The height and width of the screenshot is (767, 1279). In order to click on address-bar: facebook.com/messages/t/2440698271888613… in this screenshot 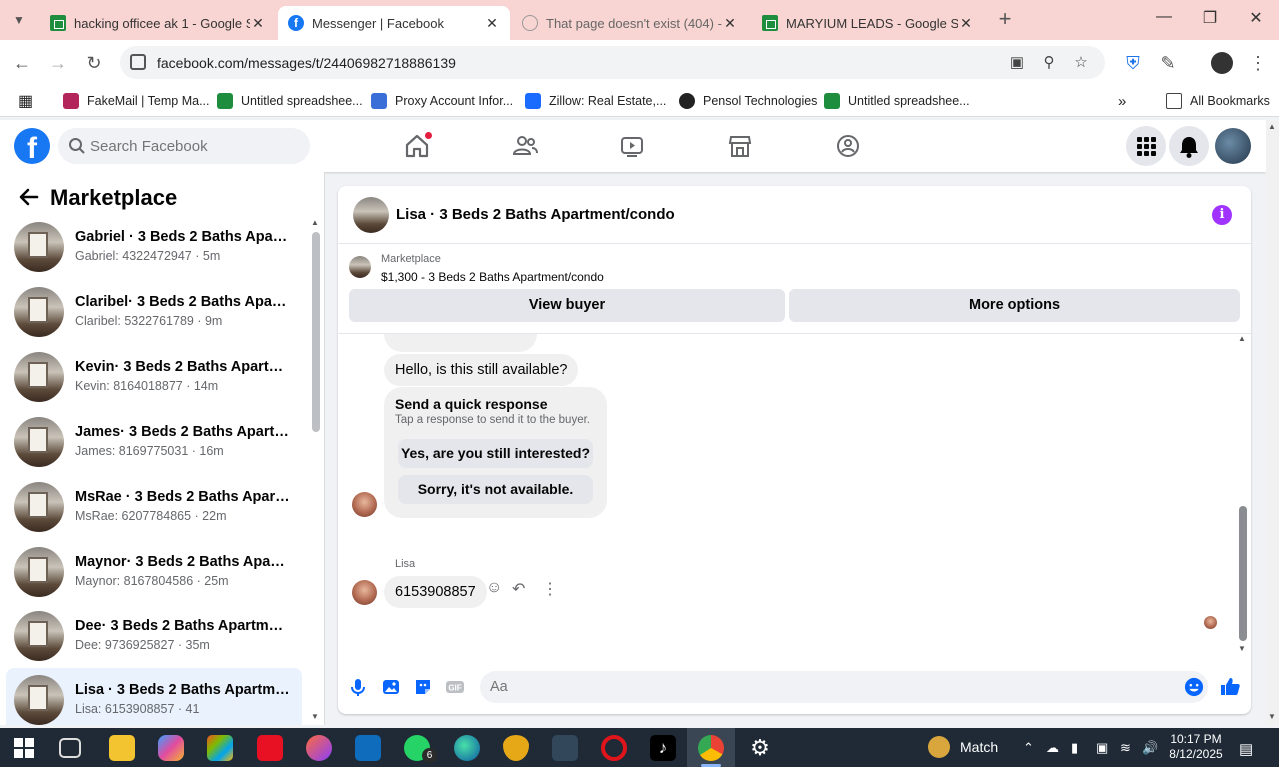, I will do `click(612, 62)`.